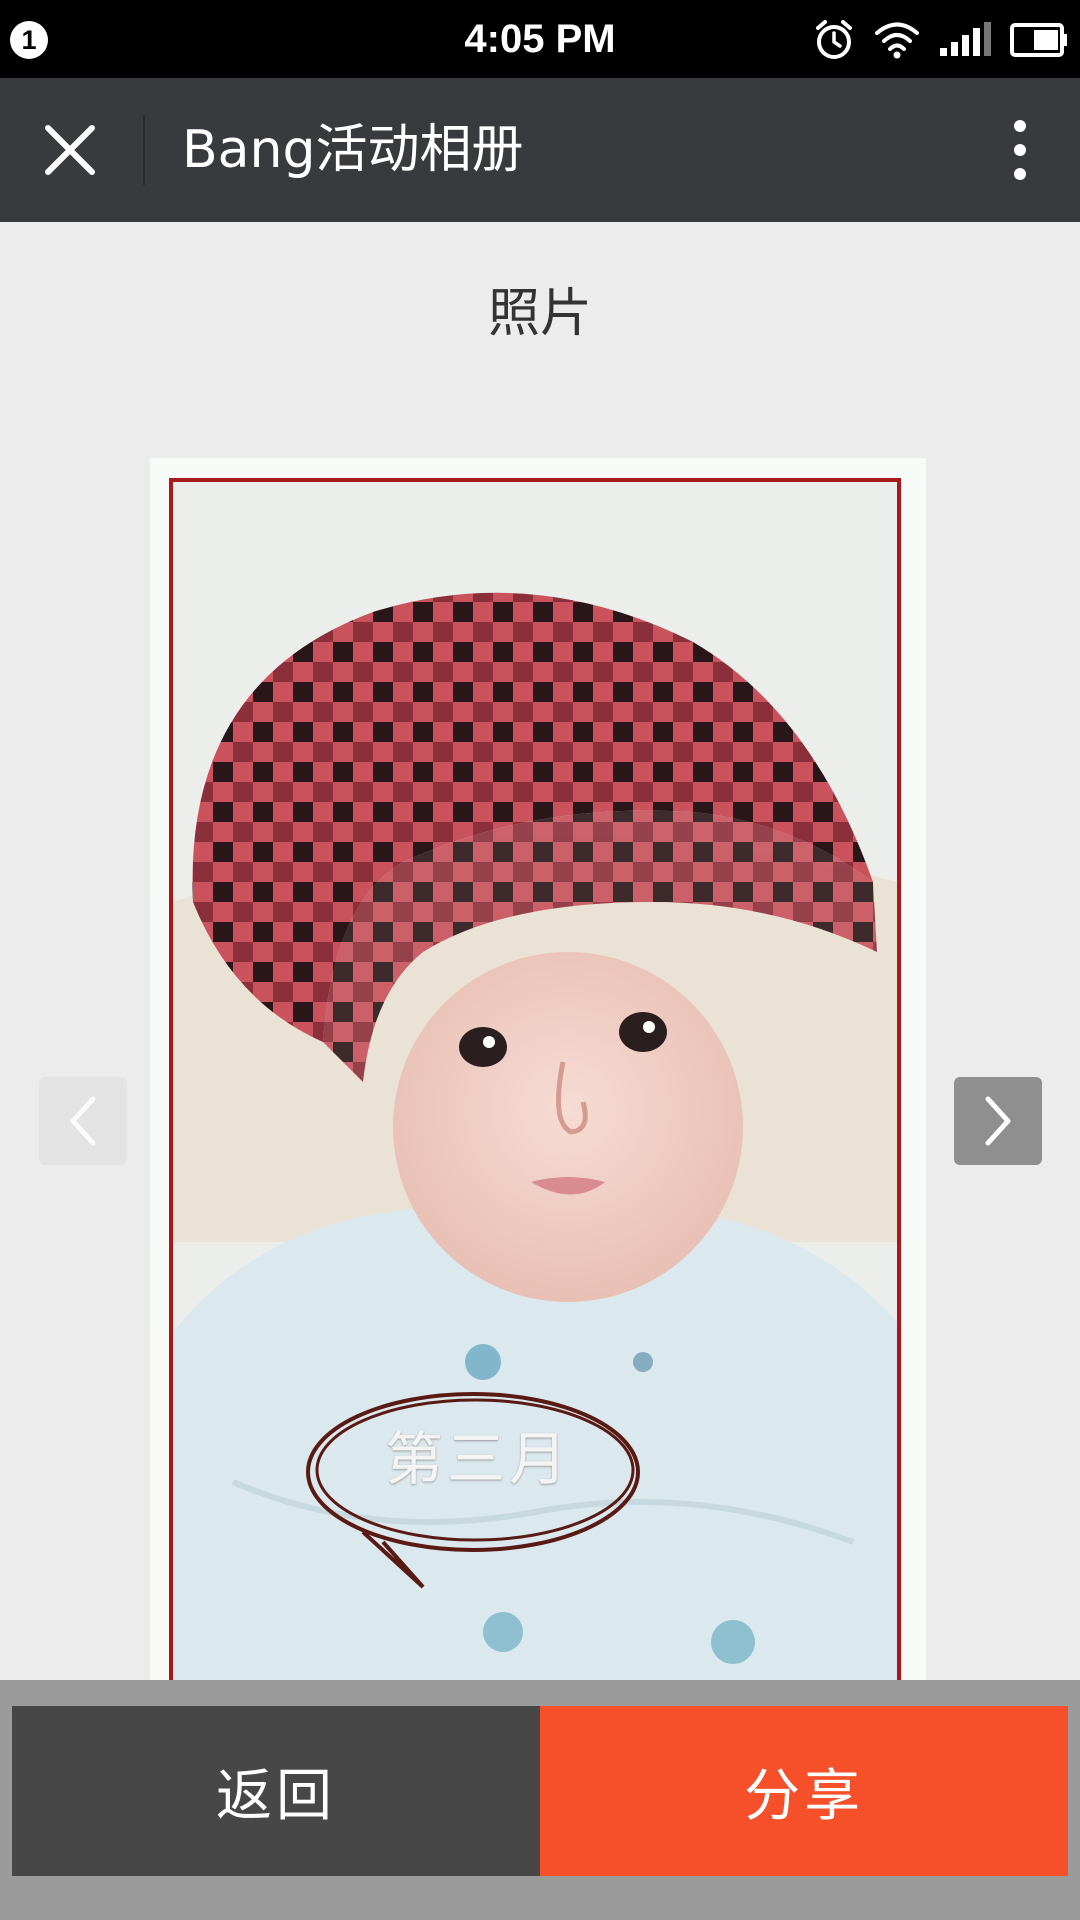 The image size is (1080, 1920). I want to click on status-icons, so click(940, 40).